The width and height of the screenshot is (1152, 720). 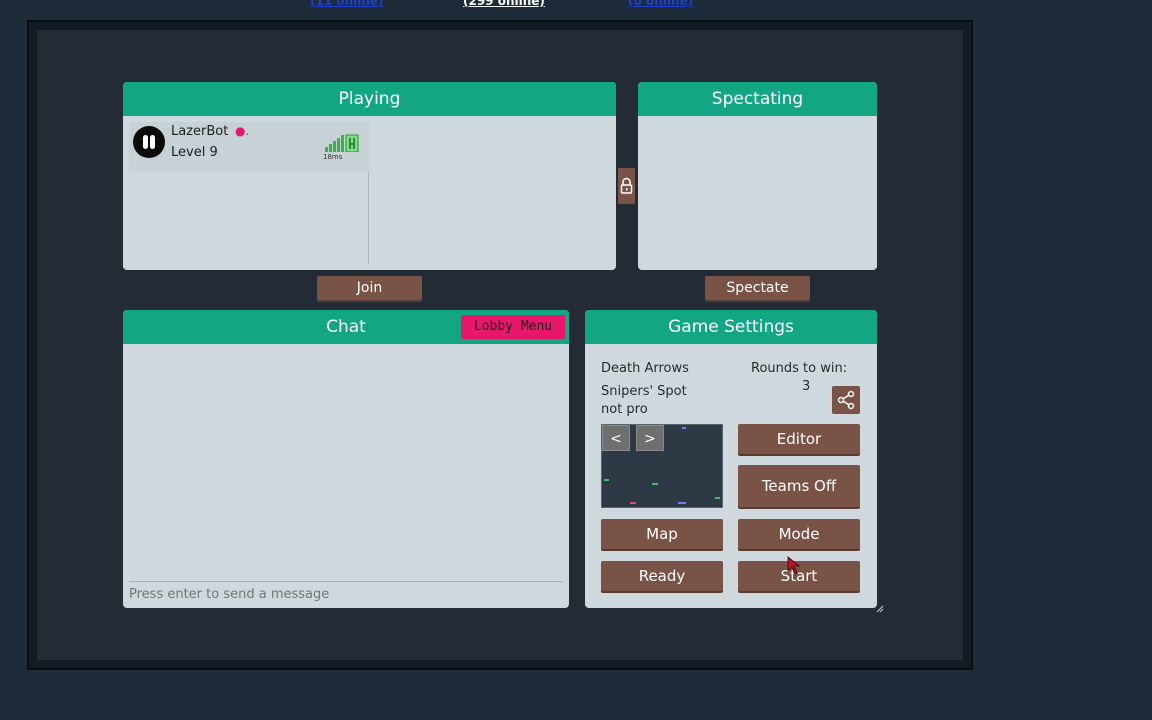 I want to click on resize-handle-icon, so click(x=880, y=609).